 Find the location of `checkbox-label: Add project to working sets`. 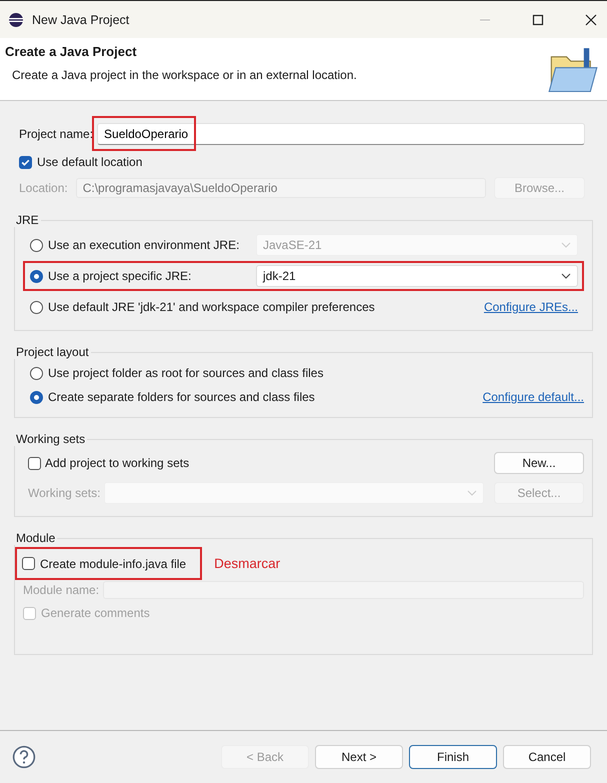

checkbox-label: Add project to working sets is located at coordinates (117, 463).